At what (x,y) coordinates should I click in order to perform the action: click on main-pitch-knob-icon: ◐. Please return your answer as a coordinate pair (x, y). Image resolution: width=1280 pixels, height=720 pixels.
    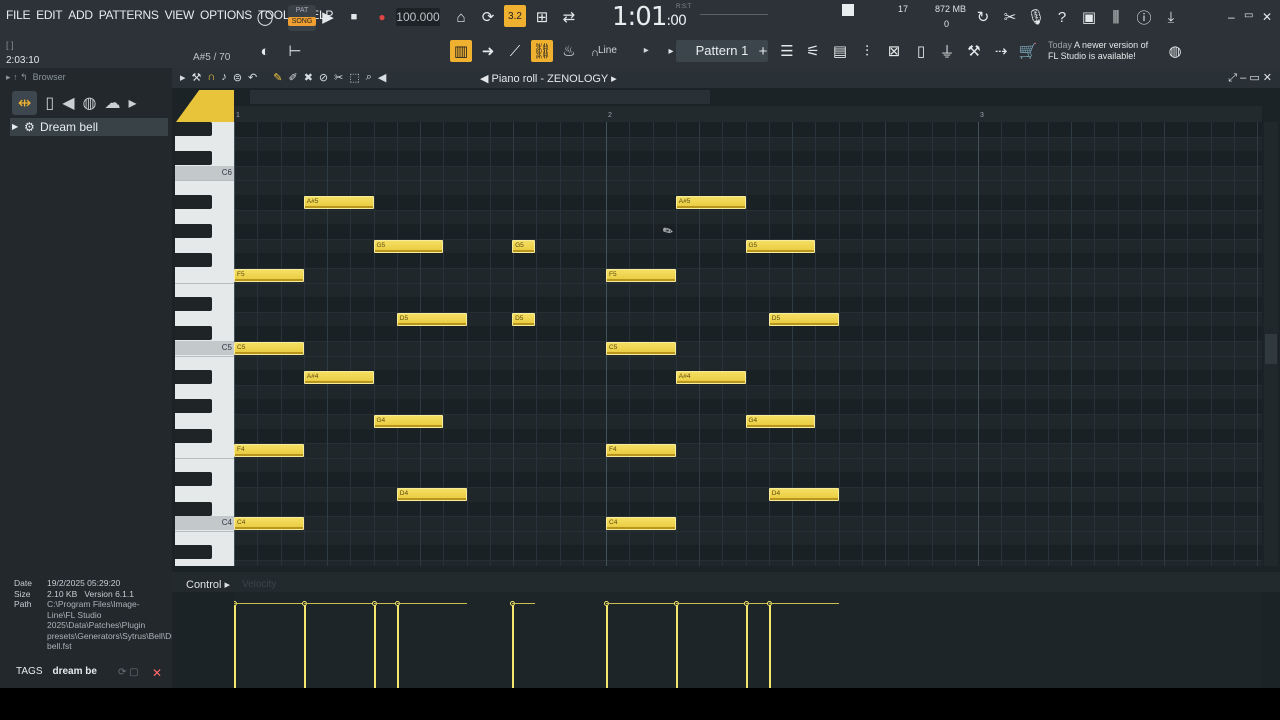
    Looking at the image, I should click on (265, 51).